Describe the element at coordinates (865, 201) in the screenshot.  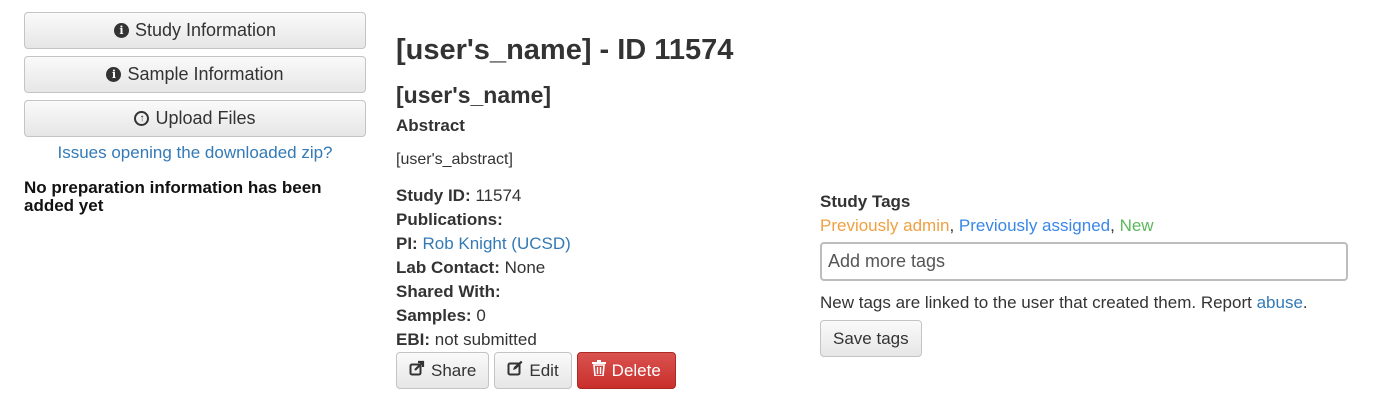
I see `study-tags-heading: Study Tags` at that location.